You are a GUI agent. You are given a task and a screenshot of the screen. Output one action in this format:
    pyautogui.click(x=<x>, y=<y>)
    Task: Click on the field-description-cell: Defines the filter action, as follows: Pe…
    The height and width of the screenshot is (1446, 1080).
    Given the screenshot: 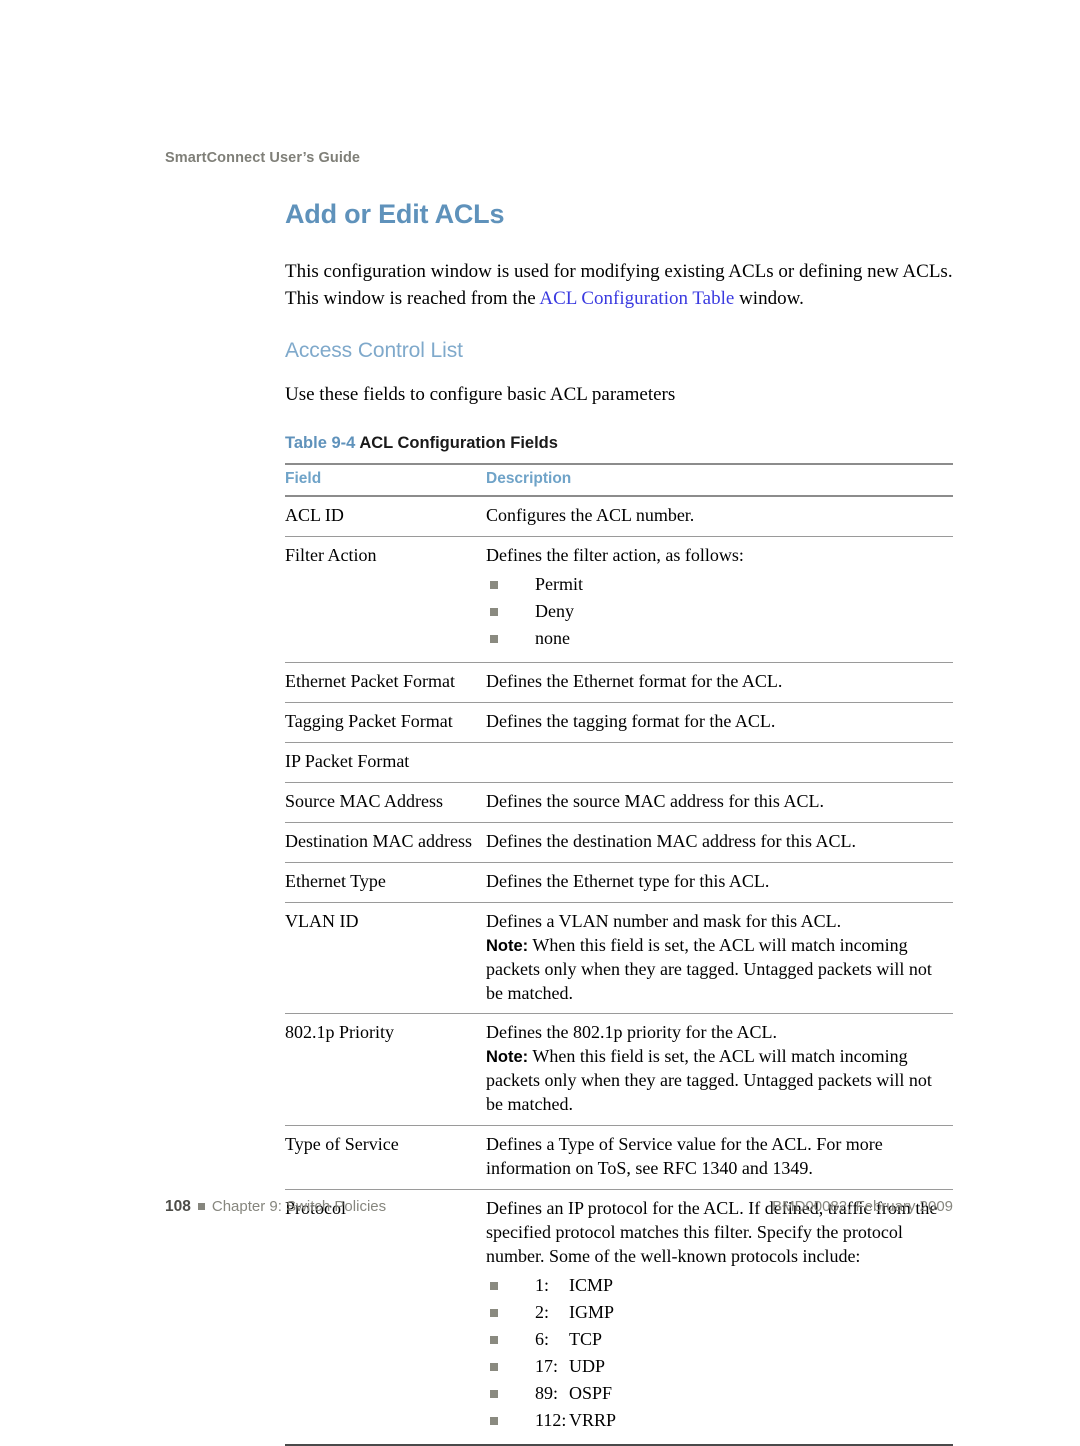 What is the action you would take?
    pyautogui.click(x=719, y=600)
    